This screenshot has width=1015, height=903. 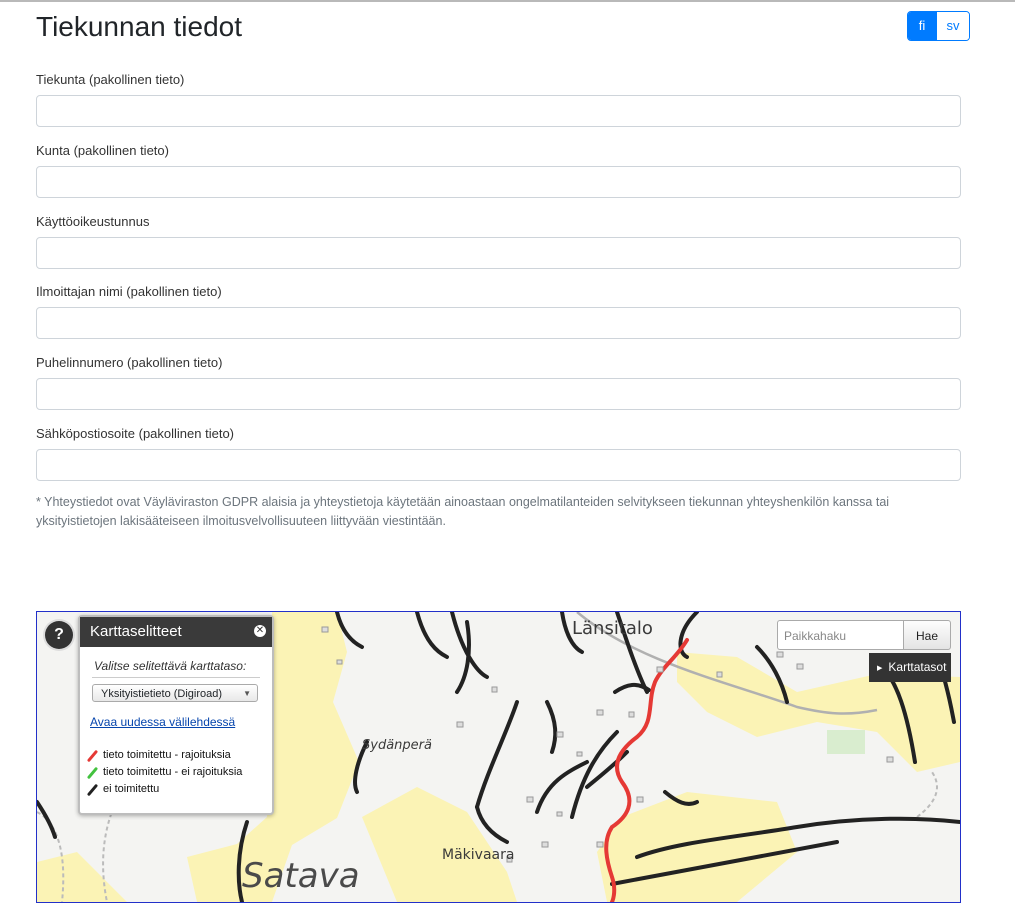 What do you see at coordinates (478, 855) in the screenshot?
I see `place-label: Mäkivaara` at bounding box center [478, 855].